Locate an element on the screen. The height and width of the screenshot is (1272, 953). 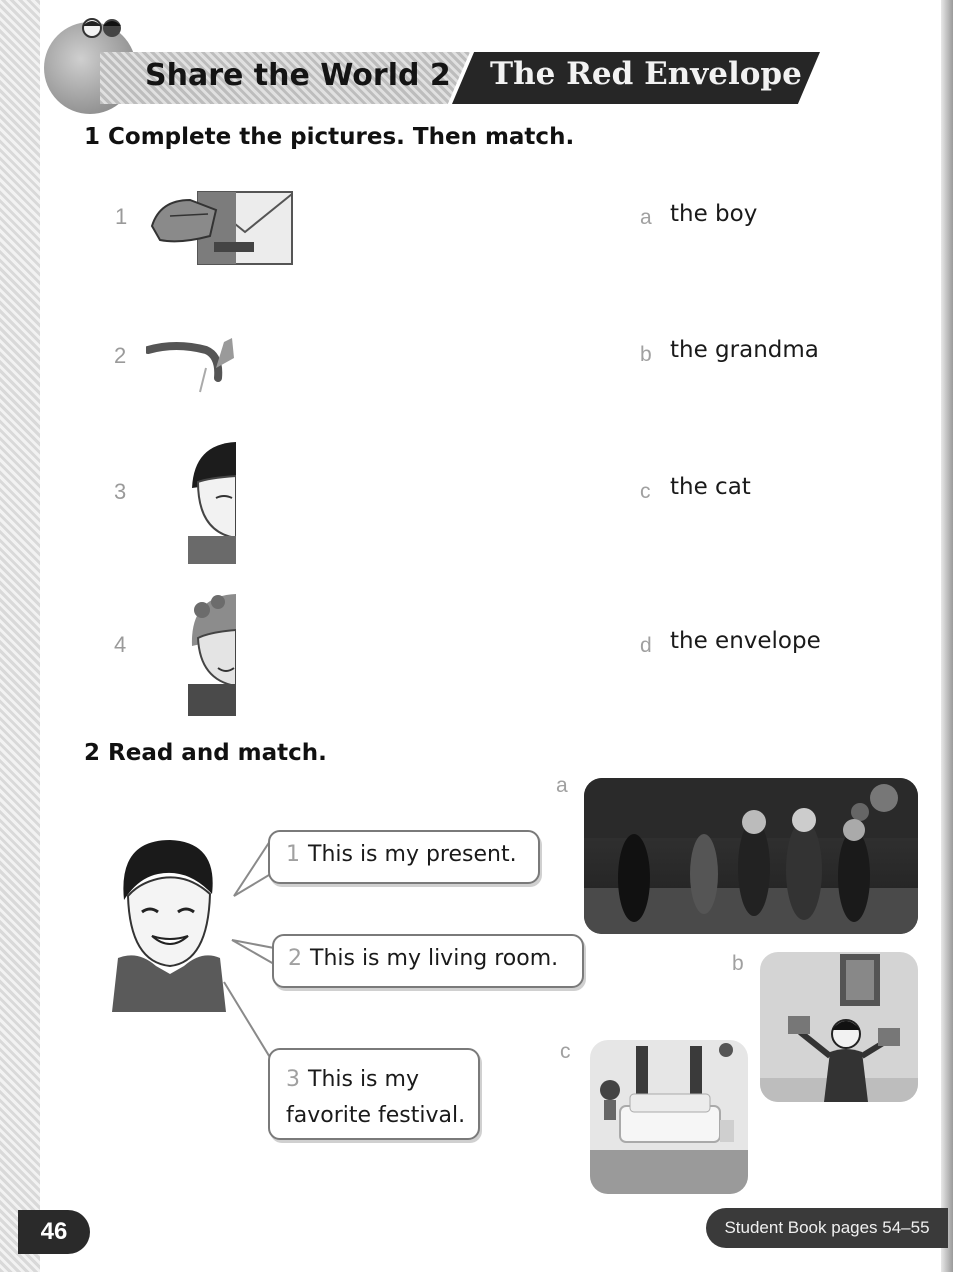
left-margin-pattern is located at coordinates (20, 636).